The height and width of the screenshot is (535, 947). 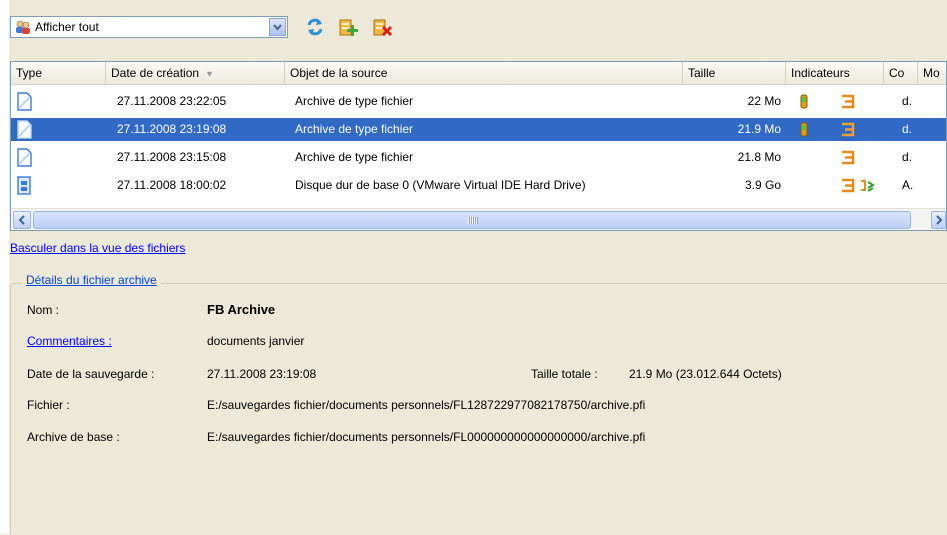 What do you see at coordinates (97, 248) in the screenshot?
I see `switch-to-file-view-link: Basculer dans la vue des fichiers` at bounding box center [97, 248].